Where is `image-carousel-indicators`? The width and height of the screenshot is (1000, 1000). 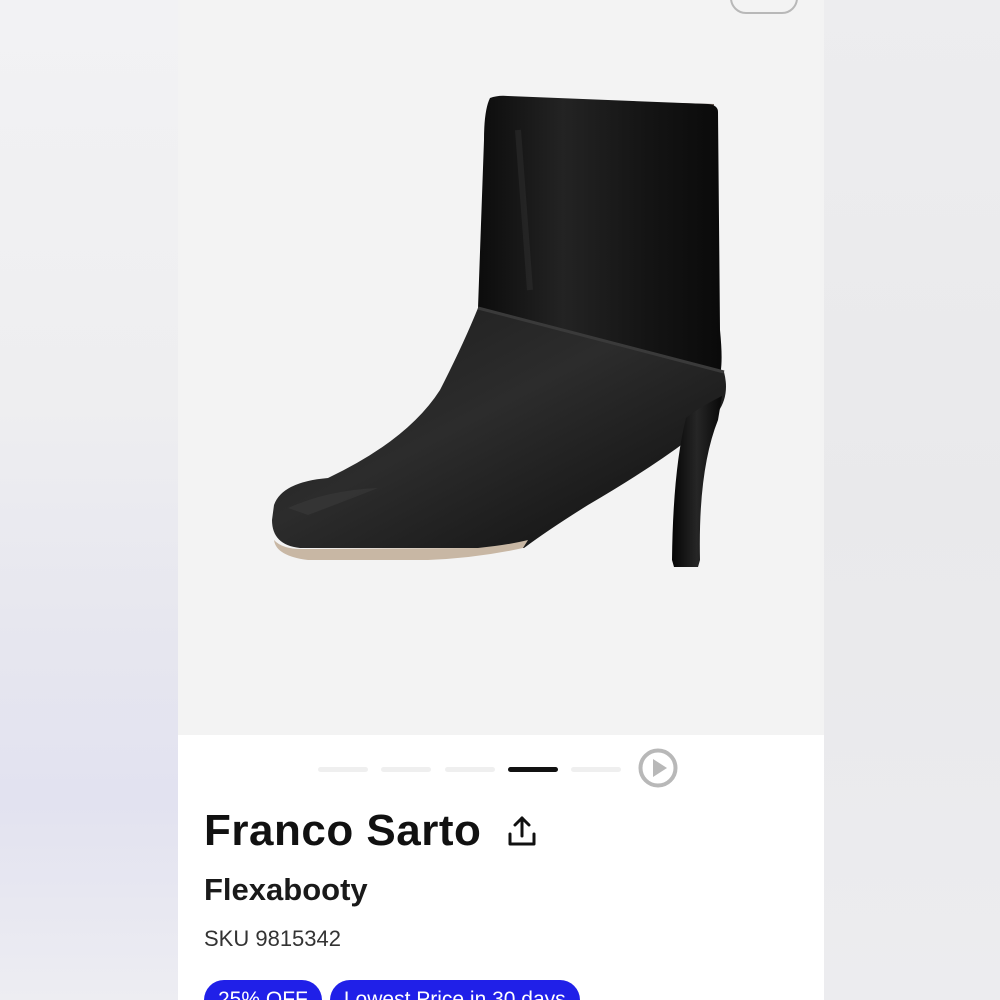
image-carousel-indicators is located at coordinates (501, 768).